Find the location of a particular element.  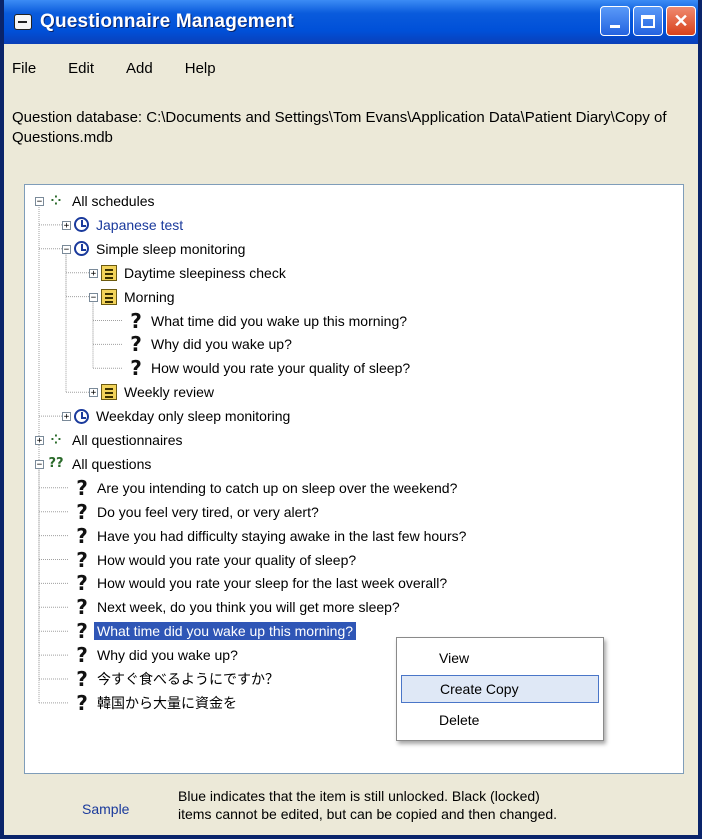

legend-sample: Sample is located at coordinates (106, 809).